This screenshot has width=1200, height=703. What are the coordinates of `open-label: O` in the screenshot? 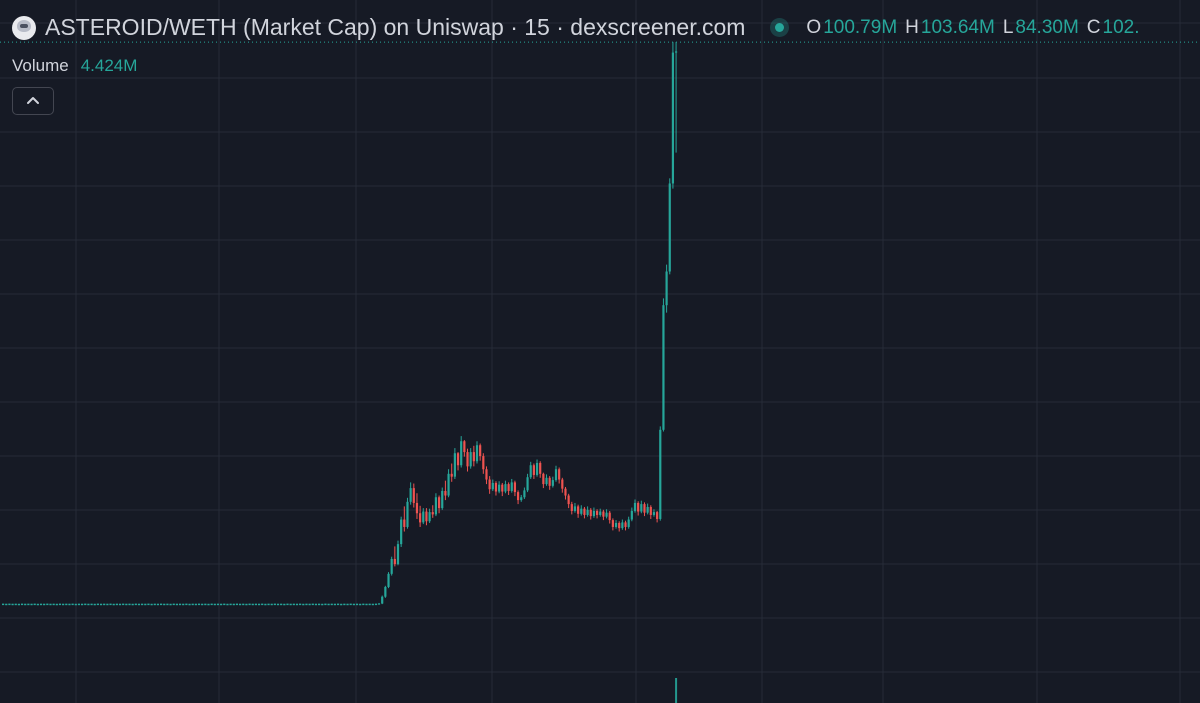 It's located at (814, 27).